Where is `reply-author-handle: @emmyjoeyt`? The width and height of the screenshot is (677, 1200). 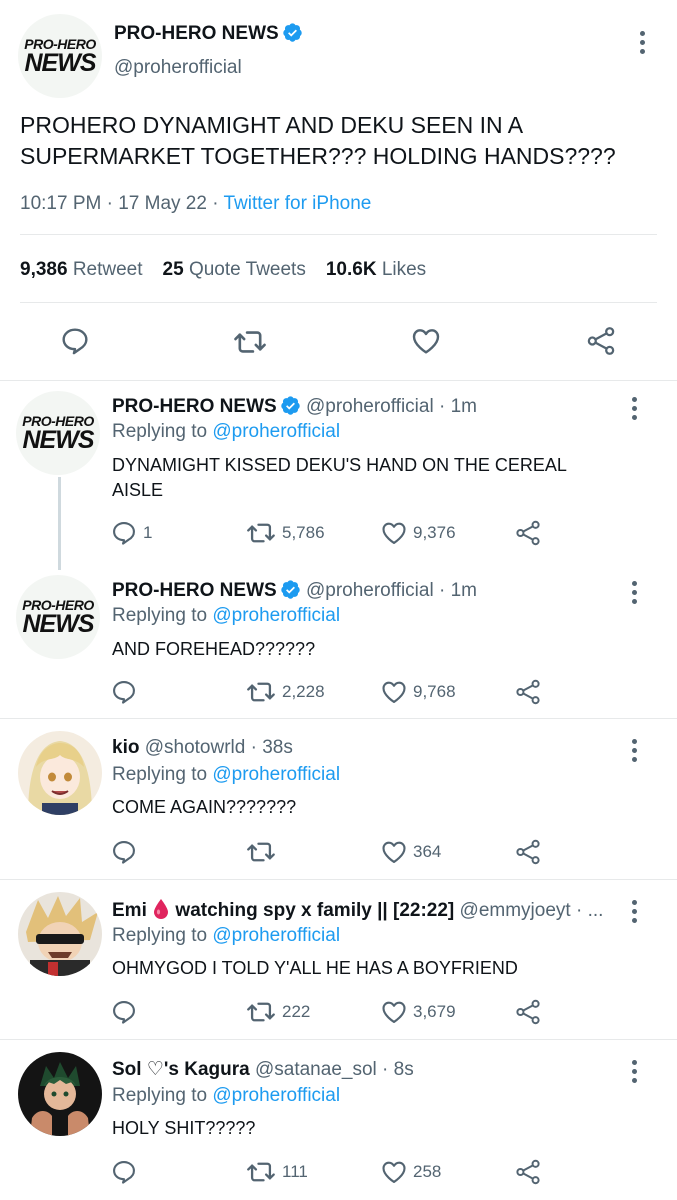 reply-author-handle: @emmyjoeyt is located at coordinates (515, 910).